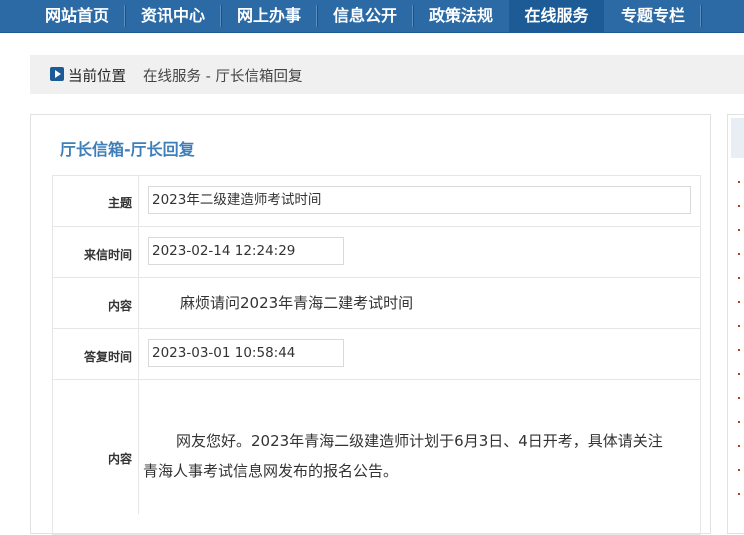  What do you see at coordinates (737, 138) in the screenshot?
I see `sidebar-header` at bounding box center [737, 138].